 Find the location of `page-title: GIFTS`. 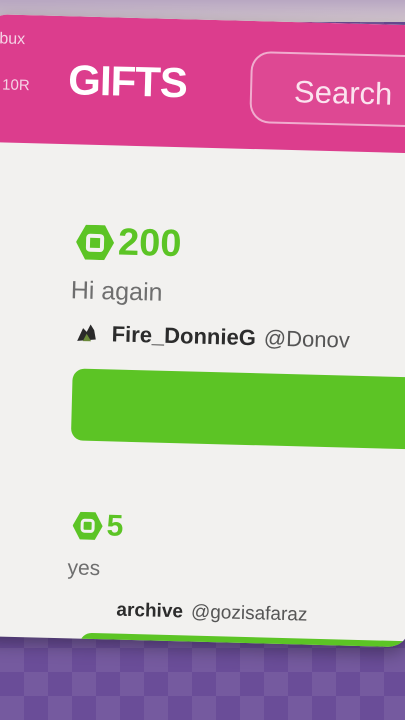

page-title: GIFTS is located at coordinates (127, 81).